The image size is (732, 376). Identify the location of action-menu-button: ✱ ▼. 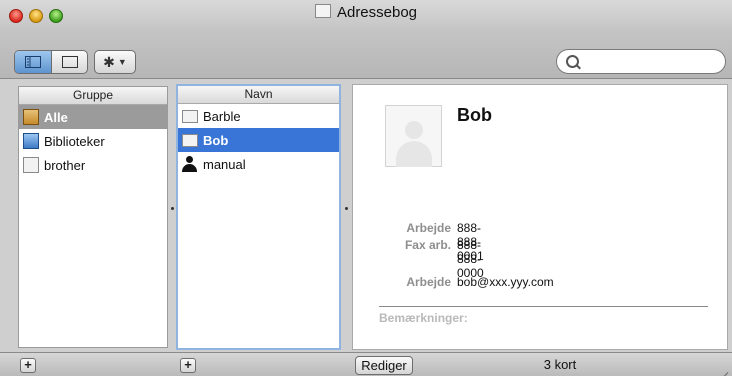
(115, 62).